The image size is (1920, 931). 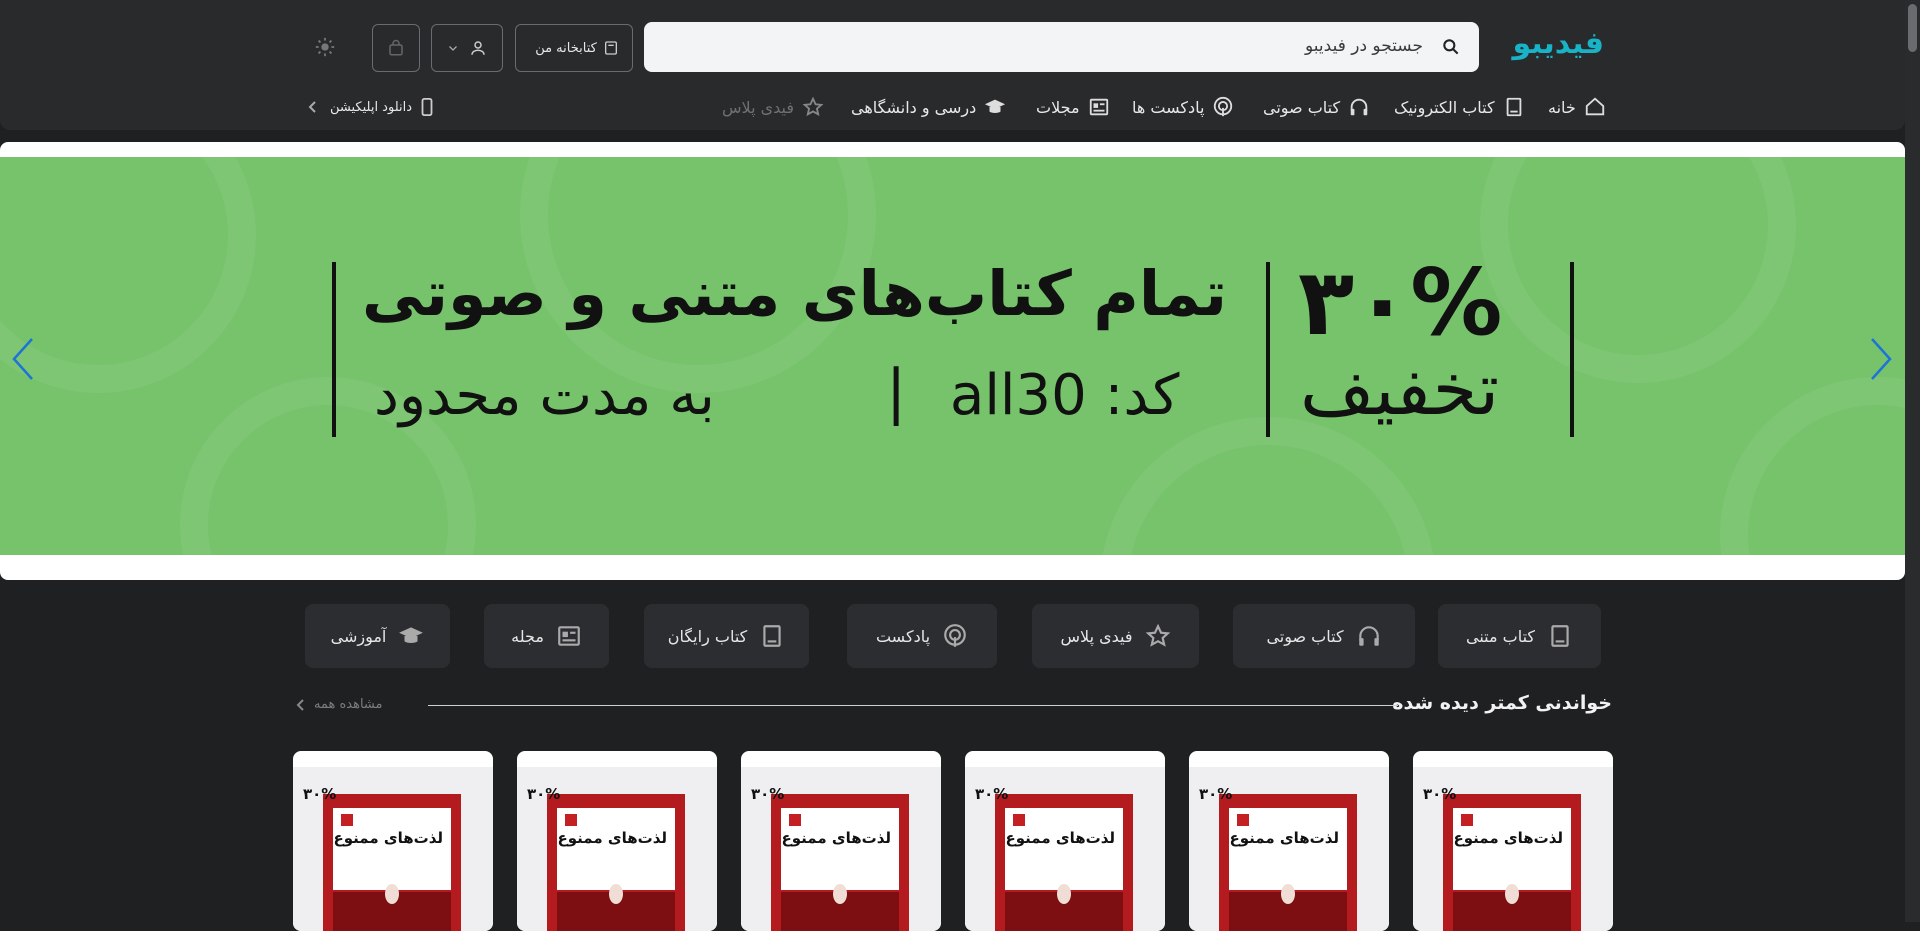 I want to click on mobile-icon, so click(x=427, y=107).